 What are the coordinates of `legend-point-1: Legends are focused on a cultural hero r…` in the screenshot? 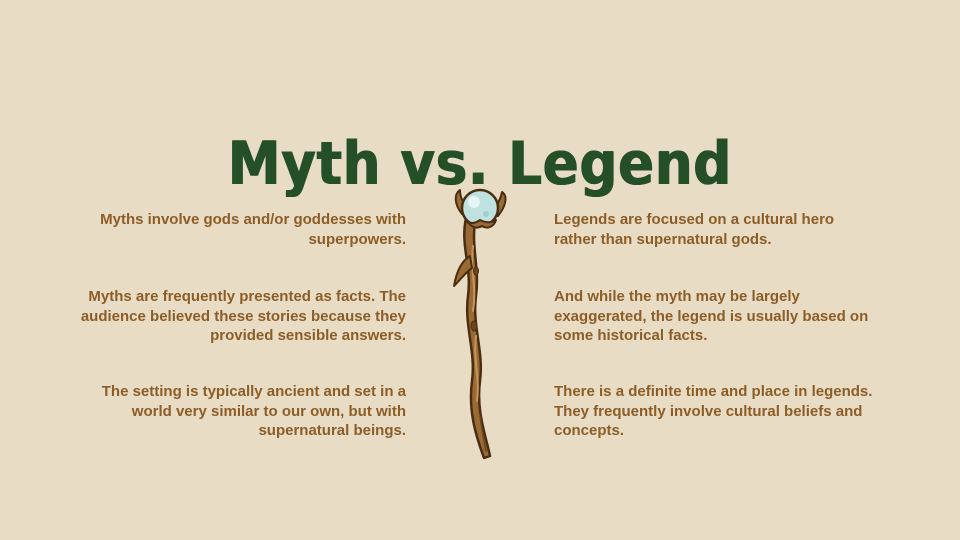 It's located at (694, 229).